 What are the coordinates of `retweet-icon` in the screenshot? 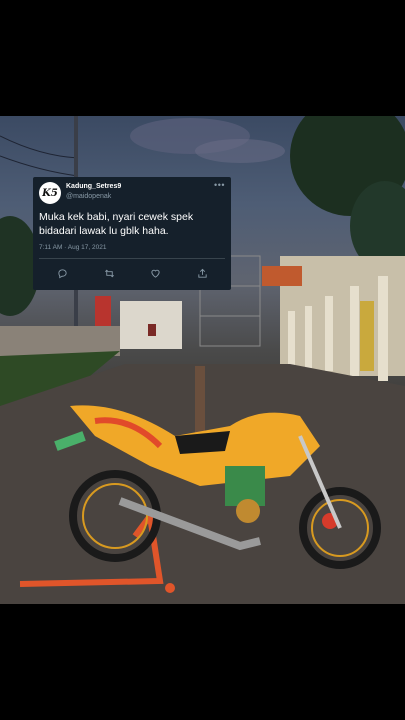 It's located at (109, 273).